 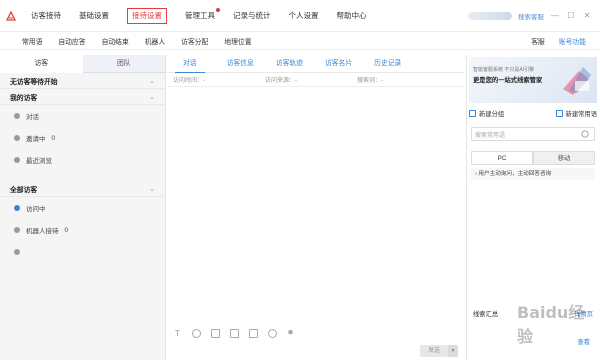 What do you see at coordinates (515, 174) in the screenshot?
I see `phrase-text: 用户主动询问，主动回答咨询` at bounding box center [515, 174].